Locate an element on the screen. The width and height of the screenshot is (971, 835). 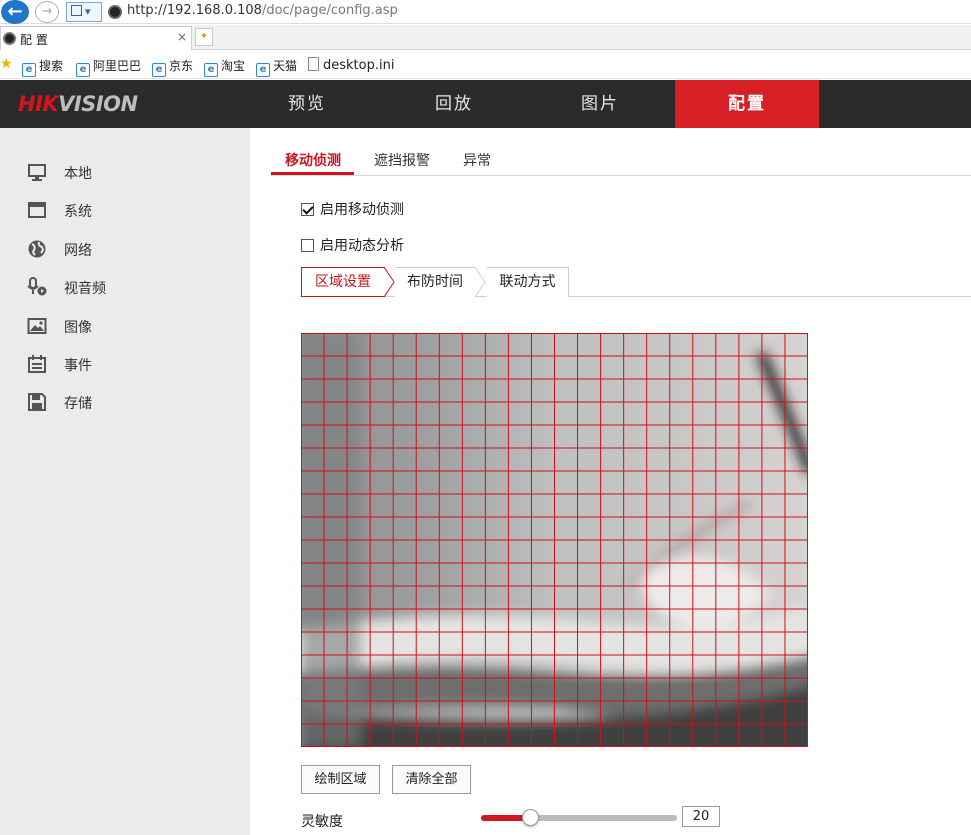
nav-picture: 图片 is located at coordinates (600, 104).